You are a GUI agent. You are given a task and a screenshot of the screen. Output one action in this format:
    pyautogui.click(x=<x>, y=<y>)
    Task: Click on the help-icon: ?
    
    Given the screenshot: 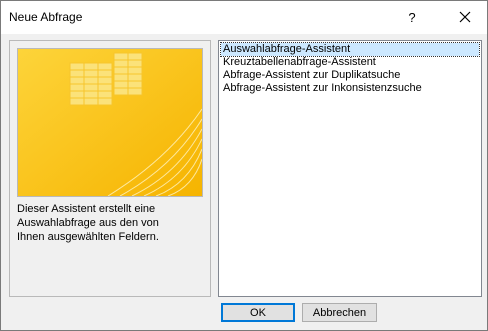 What is the action you would take?
    pyautogui.click(x=412, y=17)
    